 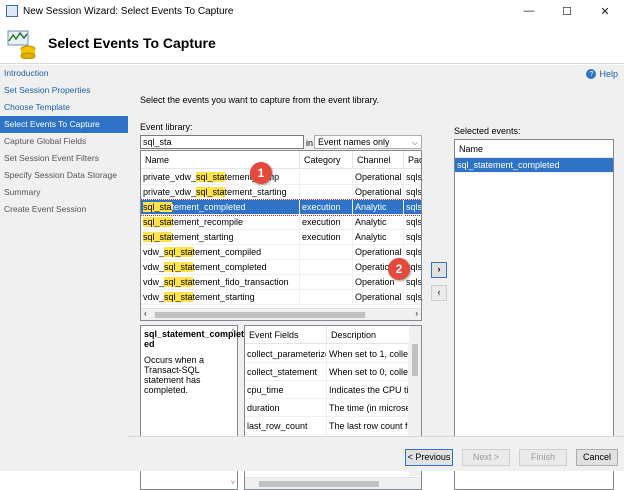 What do you see at coordinates (326, 297) in the screenshot?
I see `event-category-cell` at bounding box center [326, 297].